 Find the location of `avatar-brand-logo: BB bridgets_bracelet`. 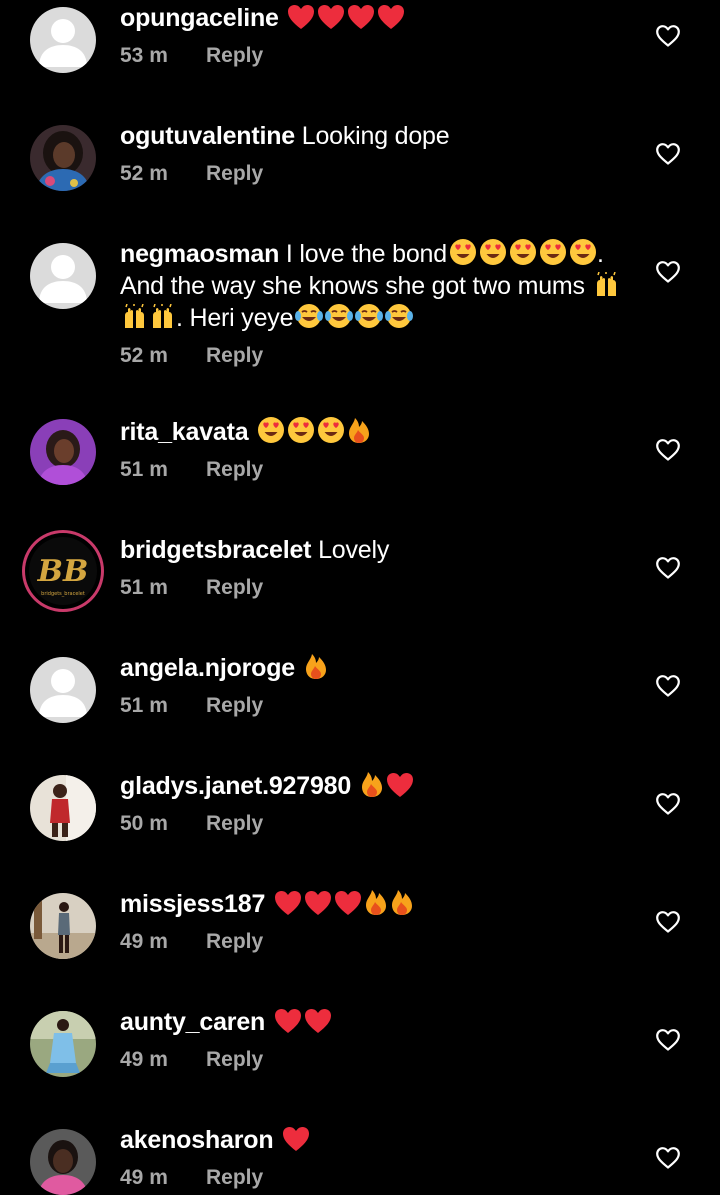

avatar-brand-logo: BB bridgets_bracelet is located at coordinates (63, 571).